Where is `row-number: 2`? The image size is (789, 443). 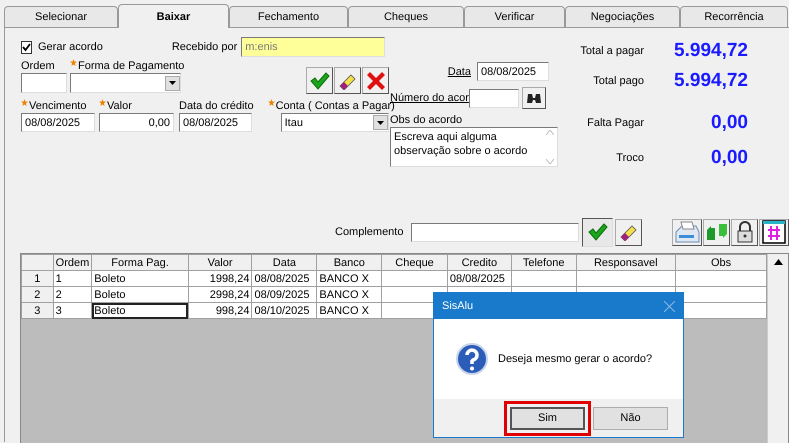 row-number: 2 is located at coordinates (38, 294).